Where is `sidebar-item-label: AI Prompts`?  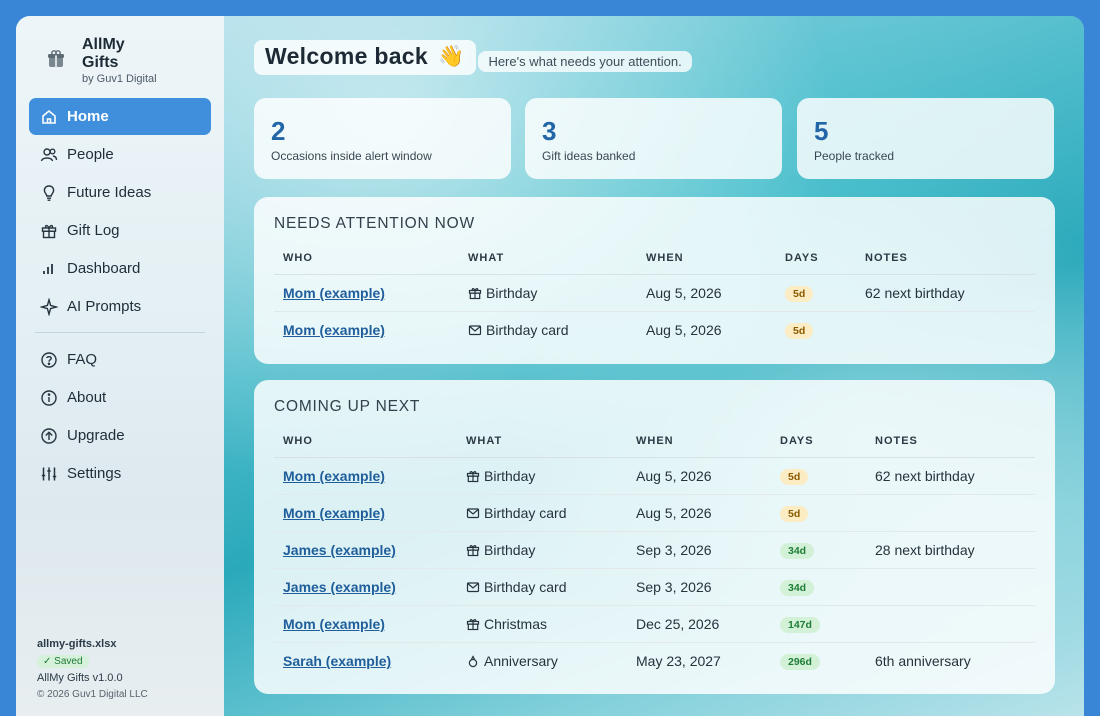
sidebar-item-label: AI Prompts is located at coordinates (104, 306).